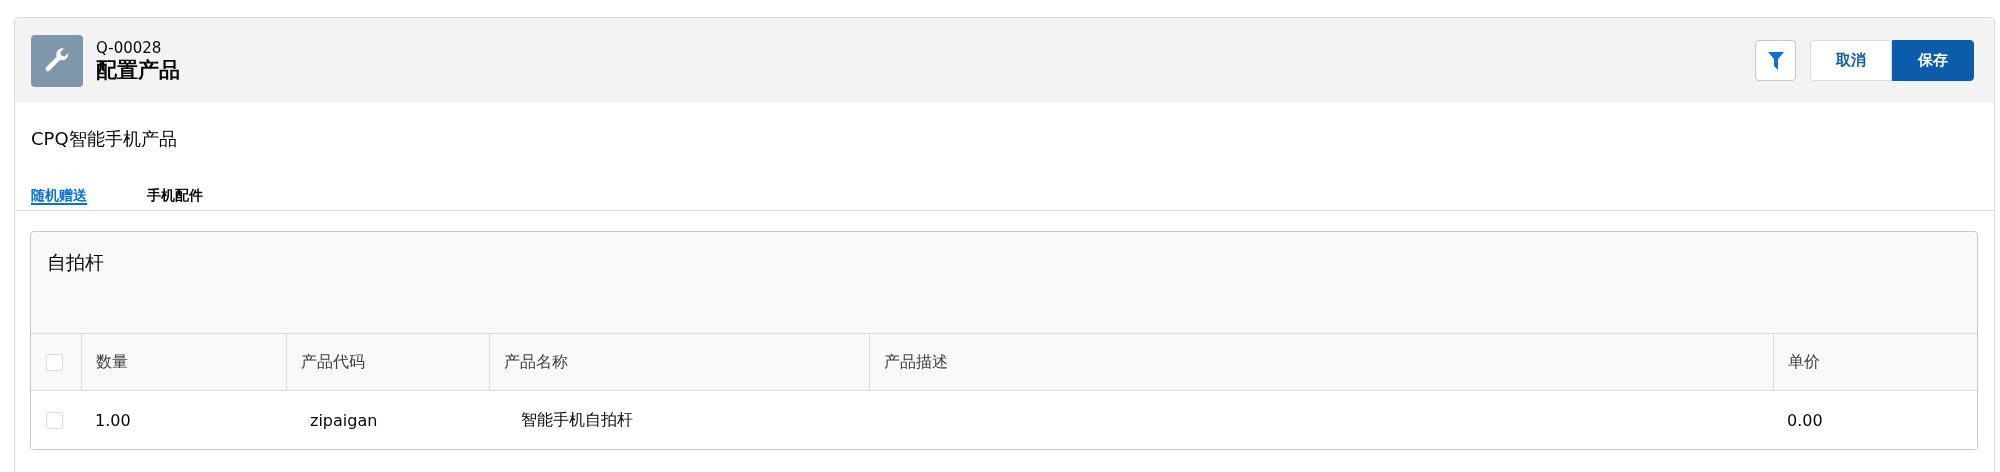 This screenshot has width=2000, height=472. Describe the element at coordinates (75, 262) in the screenshot. I see `section-title: 自拍杆` at that location.